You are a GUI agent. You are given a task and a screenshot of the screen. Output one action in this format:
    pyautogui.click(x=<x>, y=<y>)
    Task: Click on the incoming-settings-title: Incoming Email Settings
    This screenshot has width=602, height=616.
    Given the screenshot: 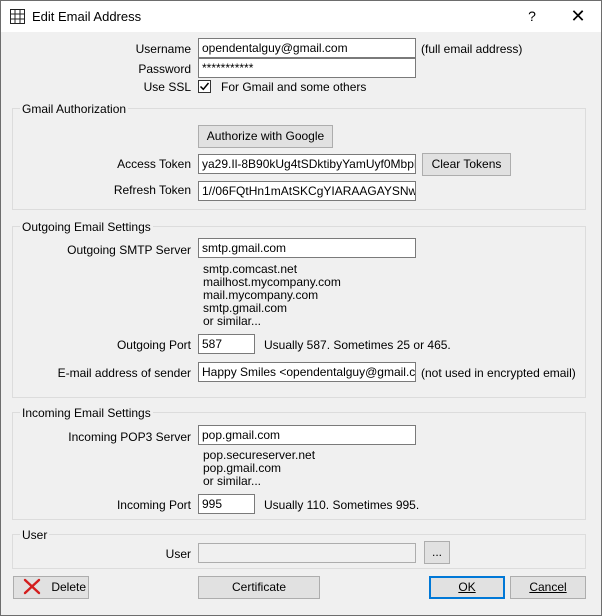 What is the action you would take?
    pyautogui.click(x=86, y=413)
    